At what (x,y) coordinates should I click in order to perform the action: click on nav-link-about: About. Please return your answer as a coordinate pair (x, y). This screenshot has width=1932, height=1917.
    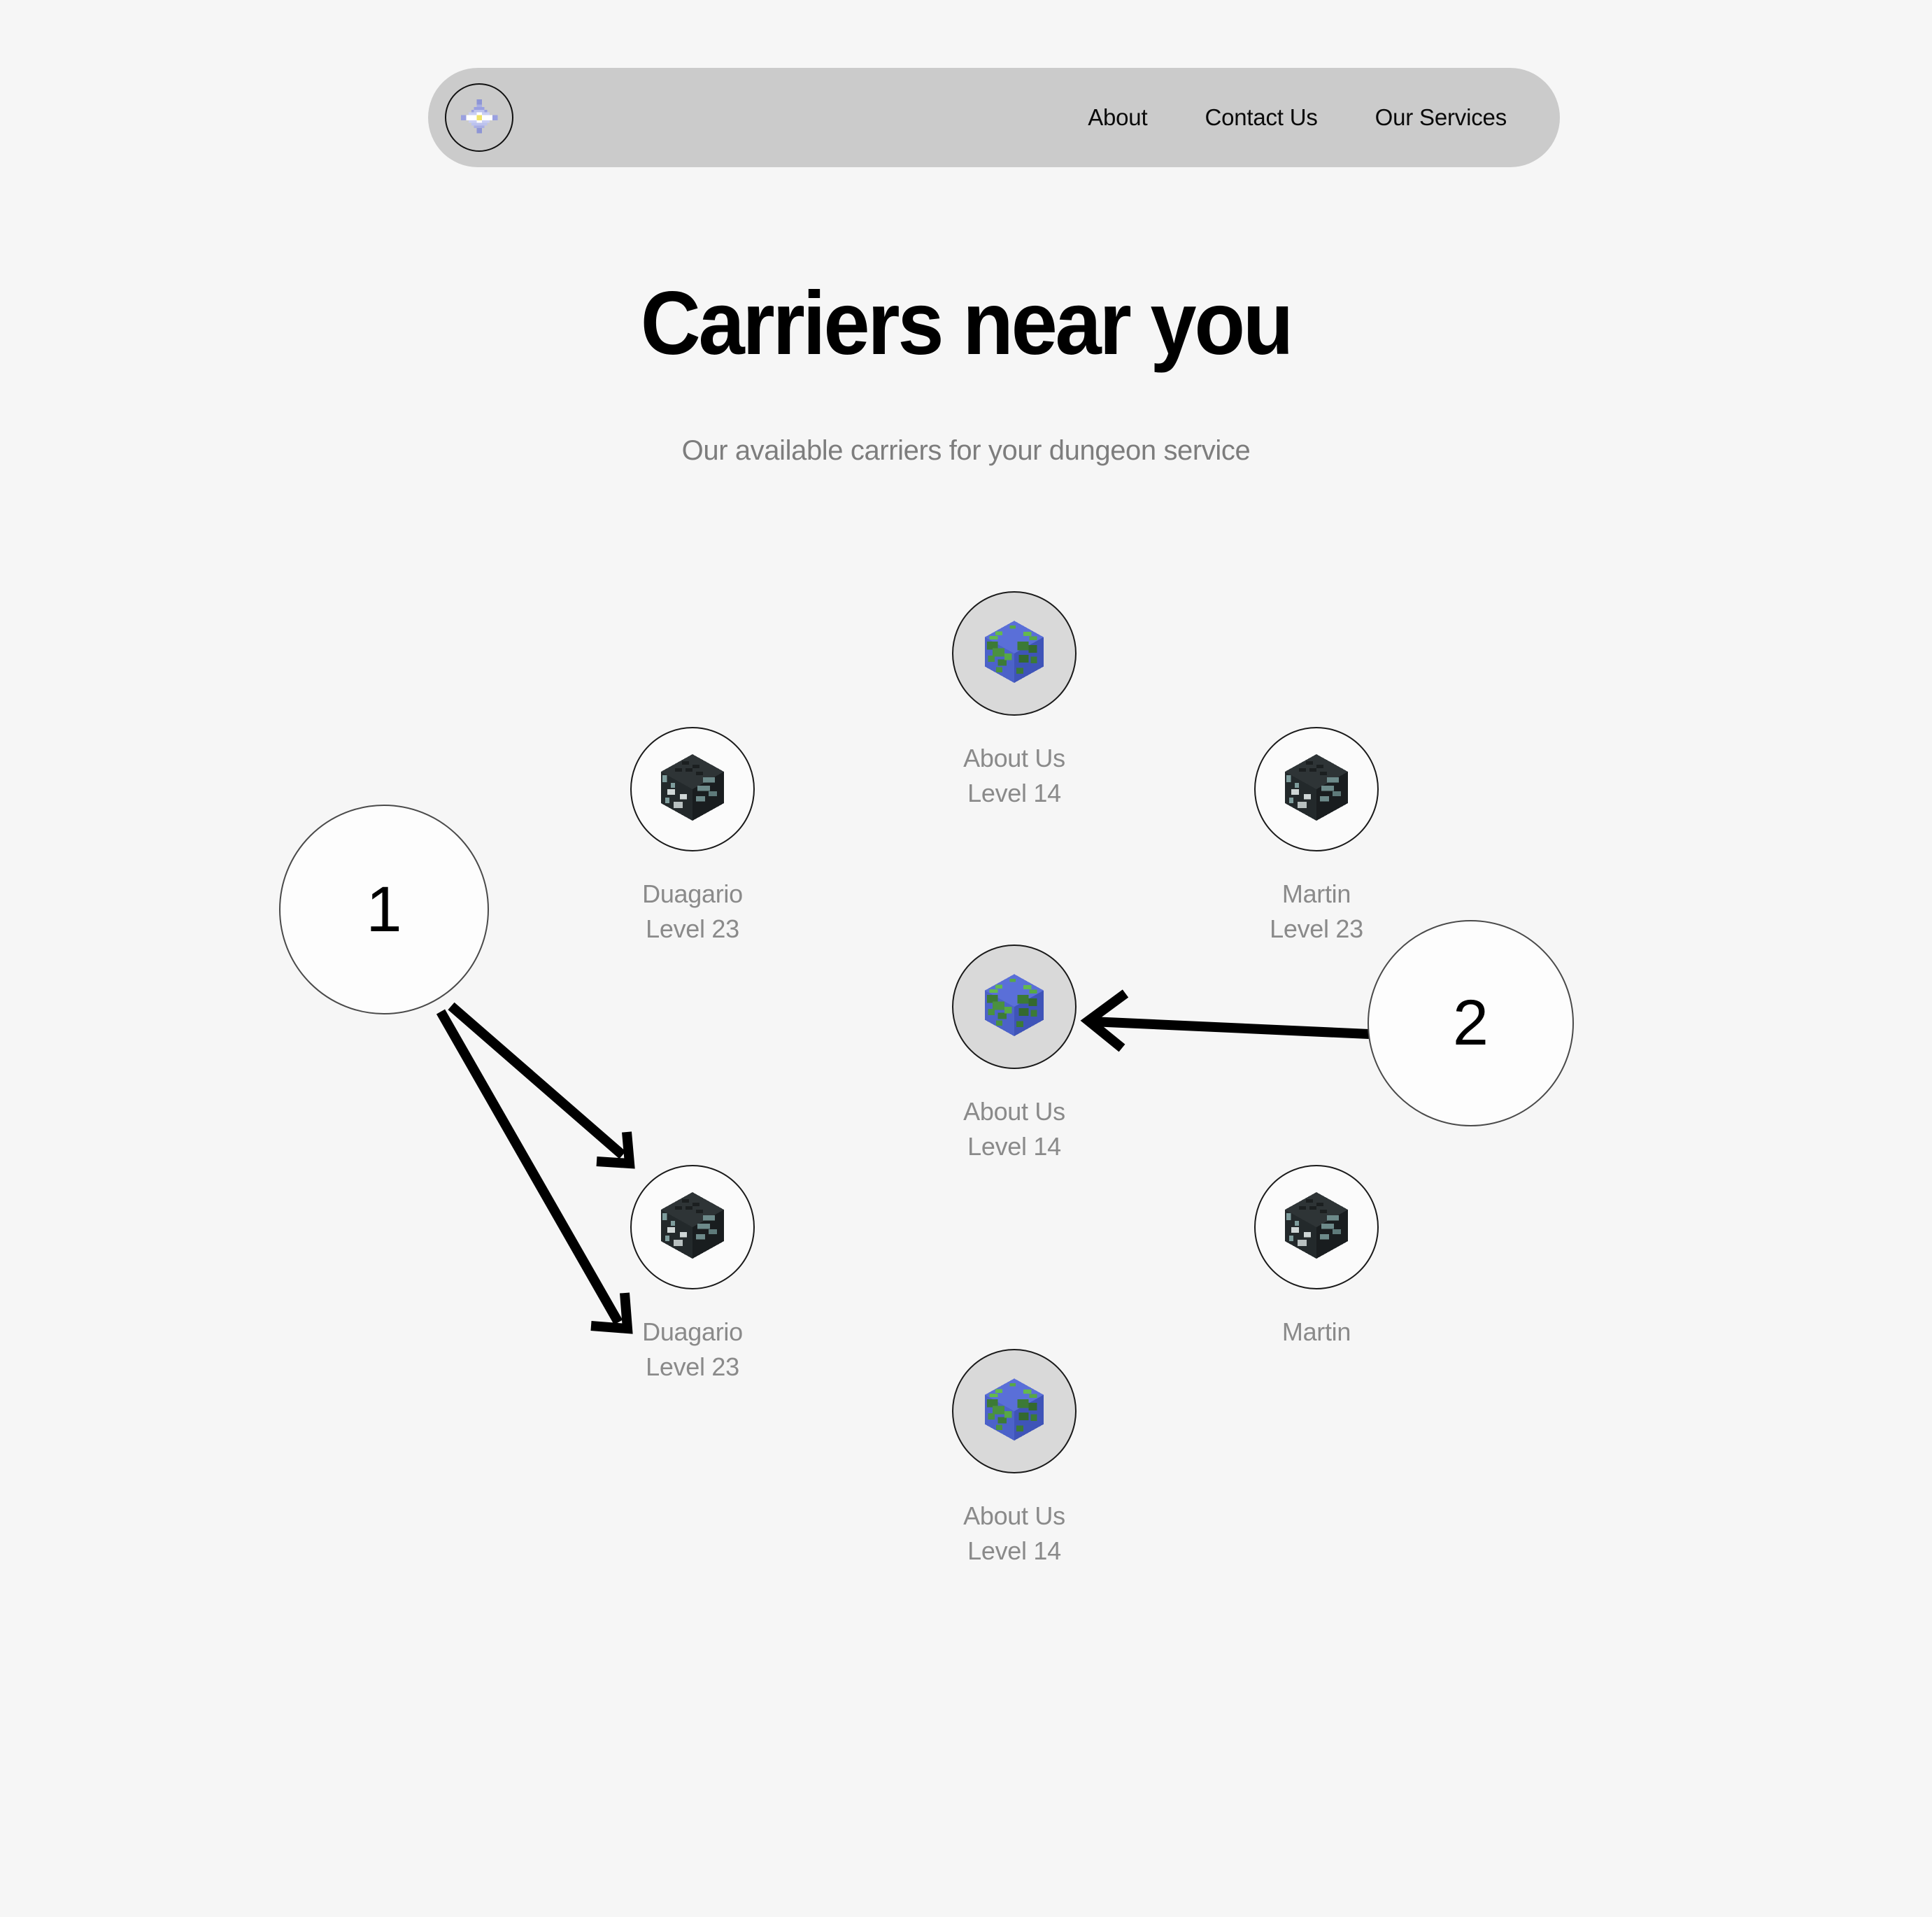
    Looking at the image, I should click on (1117, 117).